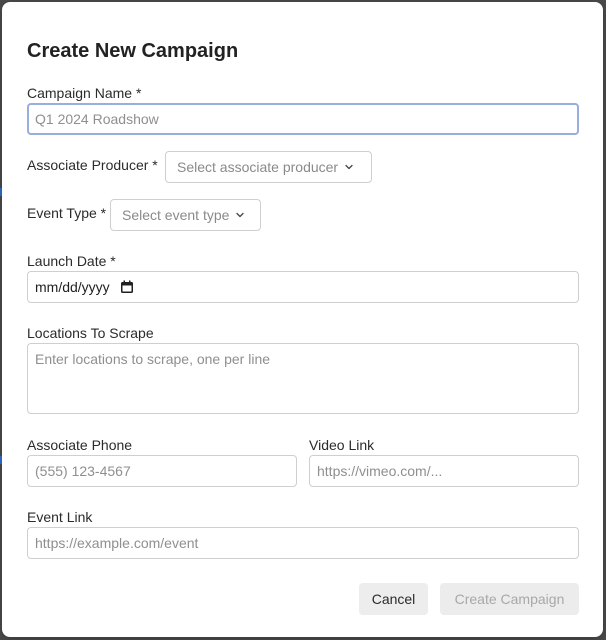 The height and width of the screenshot is (640, 606). I want to click on associate-phone-label: Associate Phone, so click(80, 445).